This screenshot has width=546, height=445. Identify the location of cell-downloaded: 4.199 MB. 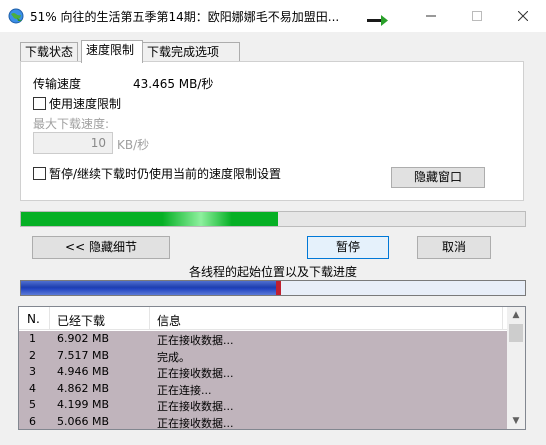
(83, 404).